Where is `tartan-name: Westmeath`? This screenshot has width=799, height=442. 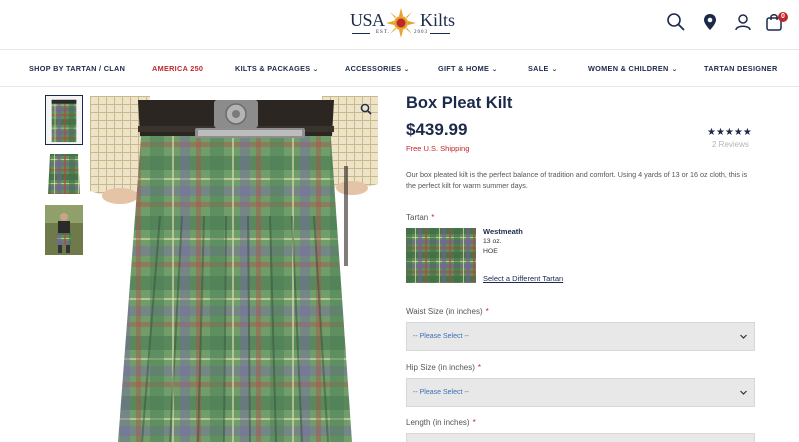 tartan-name: Westmeath is located at coordinates (503, 231).